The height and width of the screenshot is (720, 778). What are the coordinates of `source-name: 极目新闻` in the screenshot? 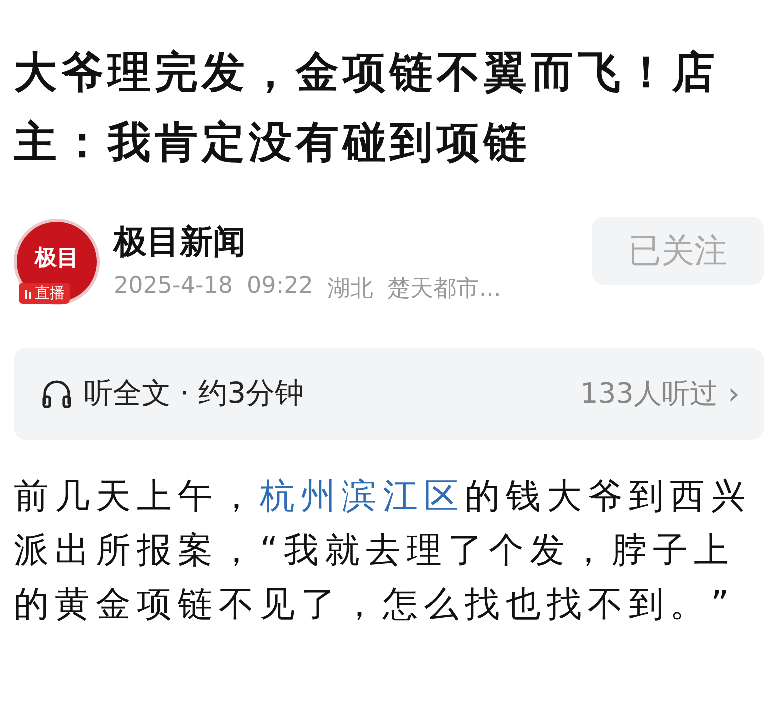 It's located at (353, 242).